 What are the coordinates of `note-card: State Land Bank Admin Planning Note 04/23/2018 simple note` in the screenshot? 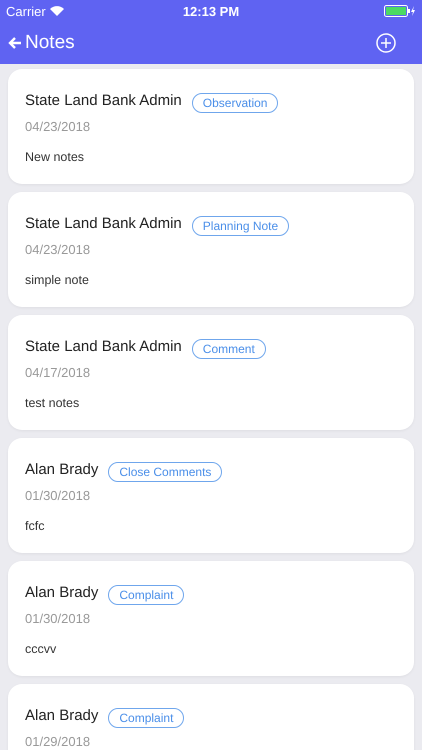 It's located at (211, 249).